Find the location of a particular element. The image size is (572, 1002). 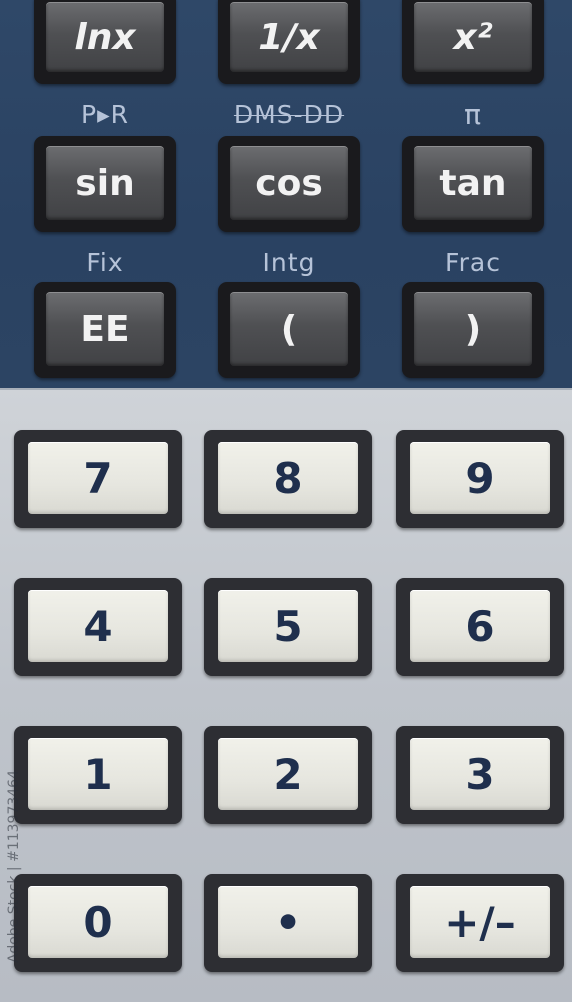

digit-8-label: 8 is located at coordinates (288, 478).